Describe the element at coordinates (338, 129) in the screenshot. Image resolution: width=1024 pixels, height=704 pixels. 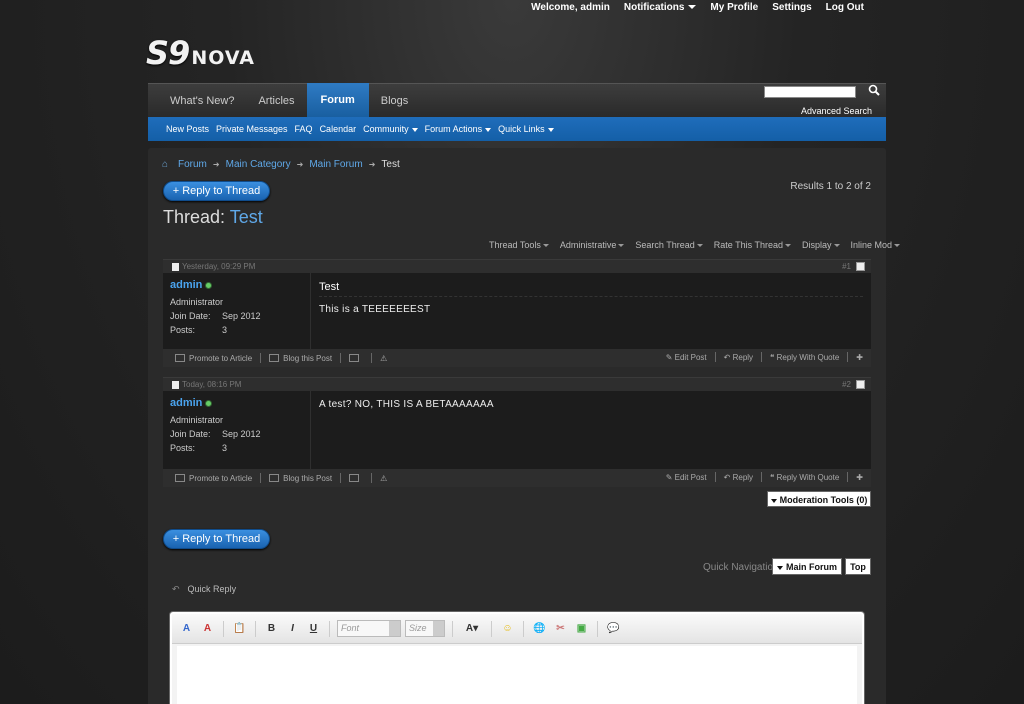
I see `subnav-calendar: Calendar` at that location.